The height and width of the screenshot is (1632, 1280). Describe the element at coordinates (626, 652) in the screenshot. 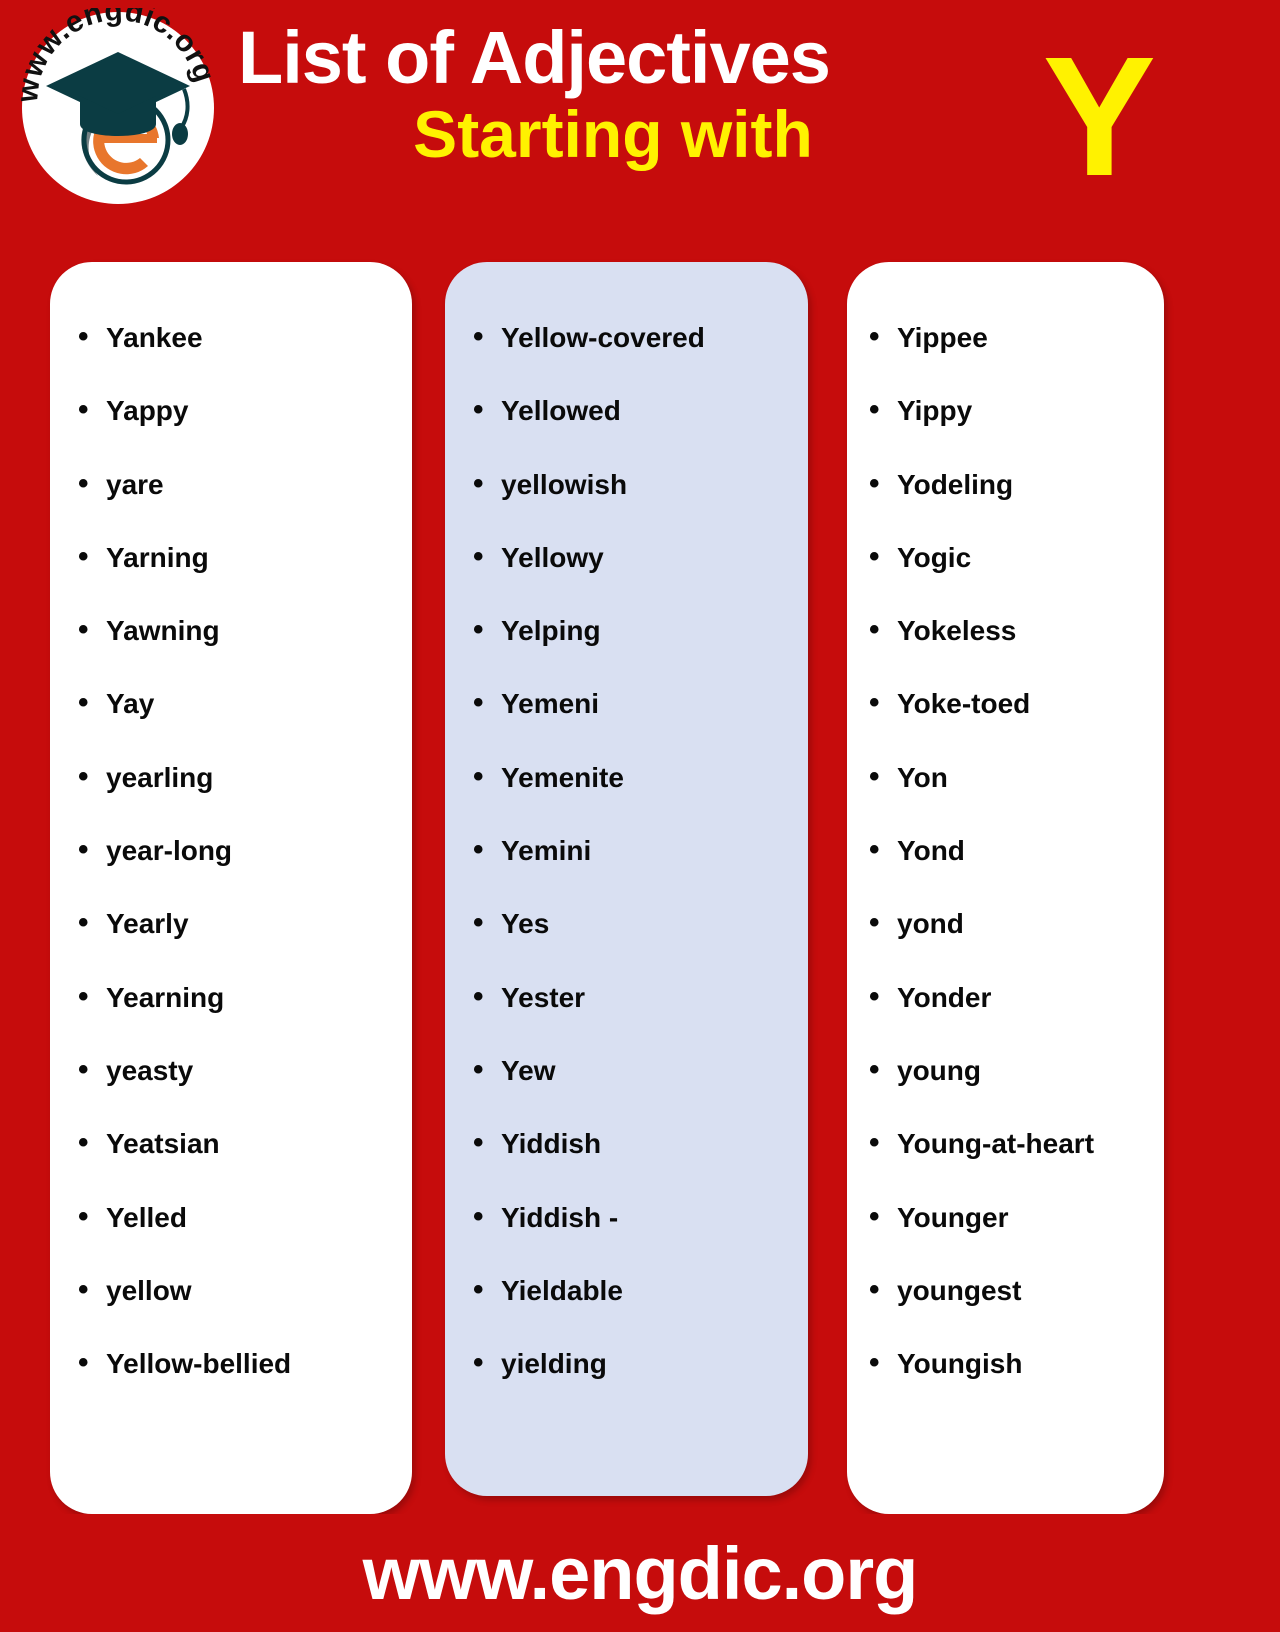

I see `list-item: Yelping` at that location.